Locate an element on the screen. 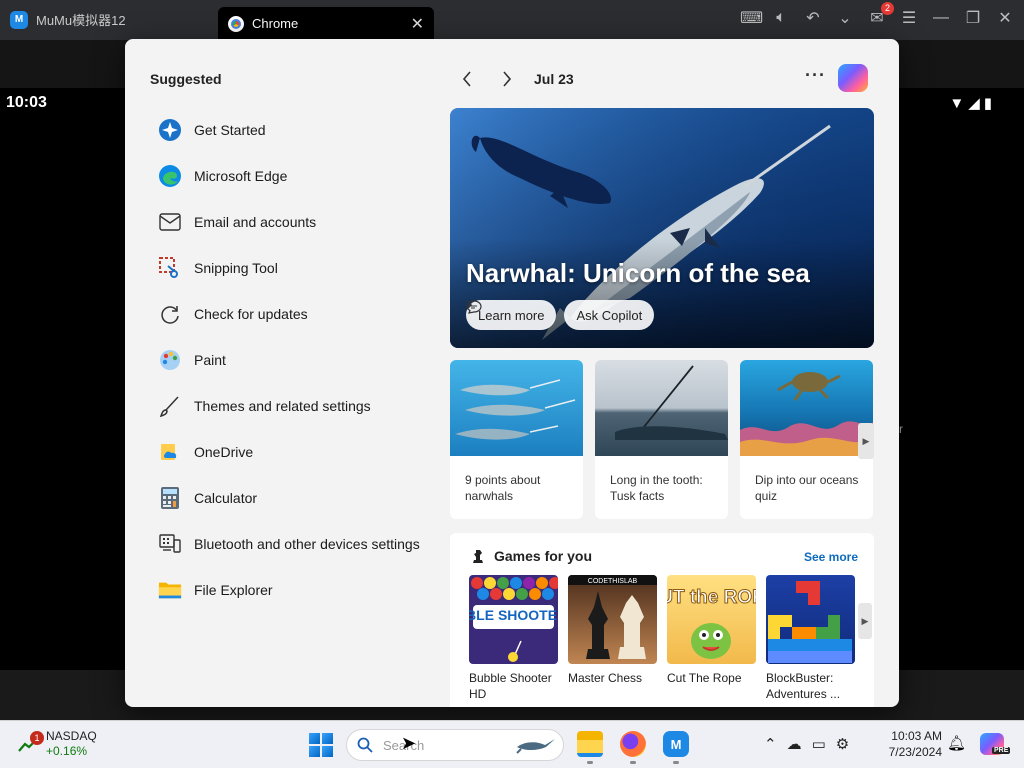  firefox-running-indicator is located at coordinates (633, 762).